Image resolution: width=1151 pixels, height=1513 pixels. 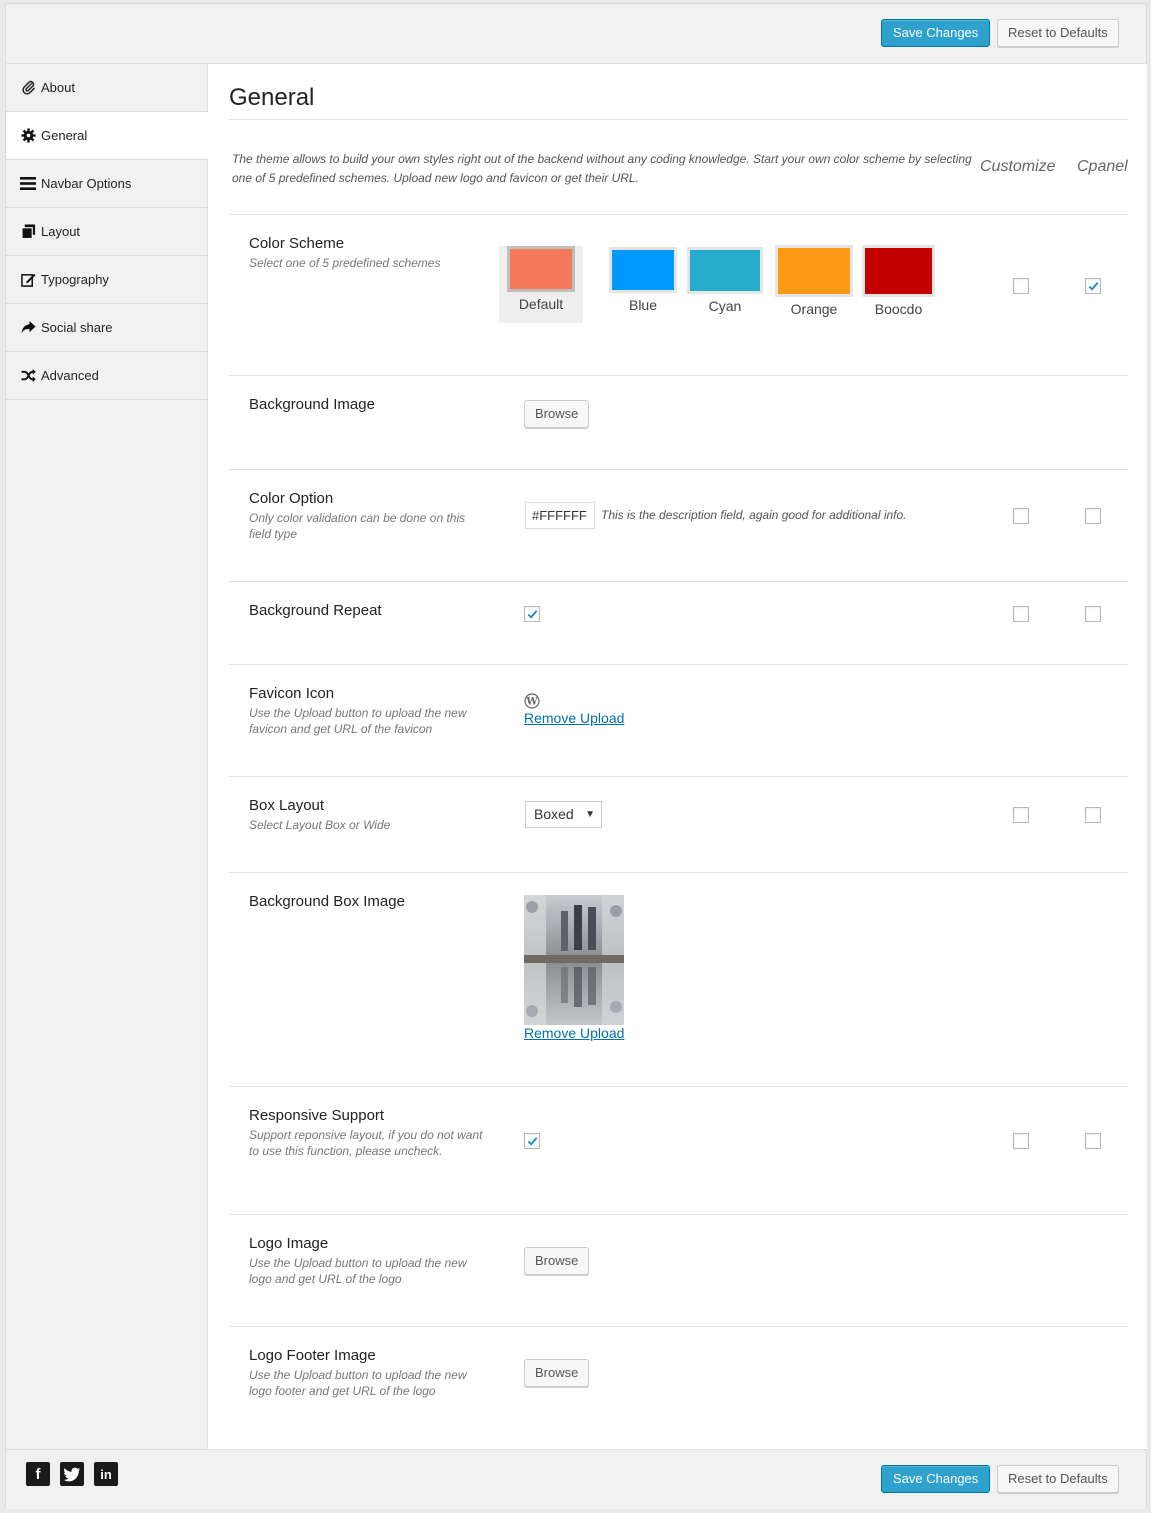 I want to click on setting-description: Select one of 5 predefined schemes, so click(x=345, y=263).